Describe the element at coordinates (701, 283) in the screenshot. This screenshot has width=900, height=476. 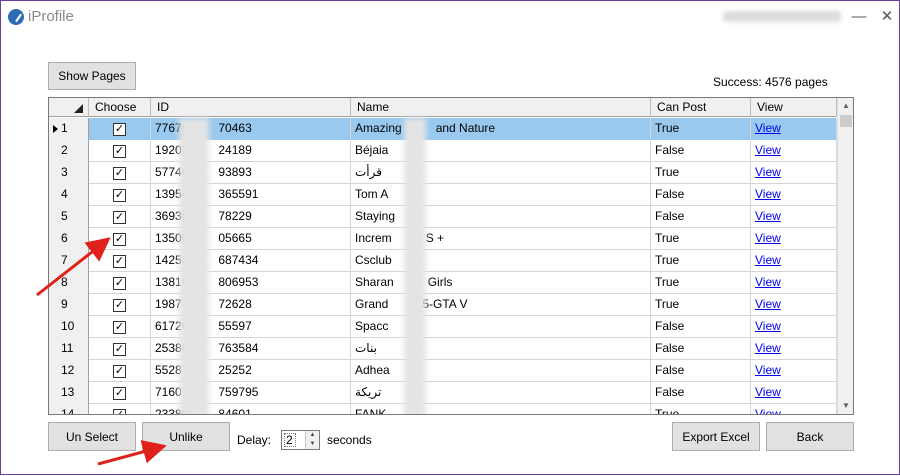
I see `can-post-cell: True` at that location.